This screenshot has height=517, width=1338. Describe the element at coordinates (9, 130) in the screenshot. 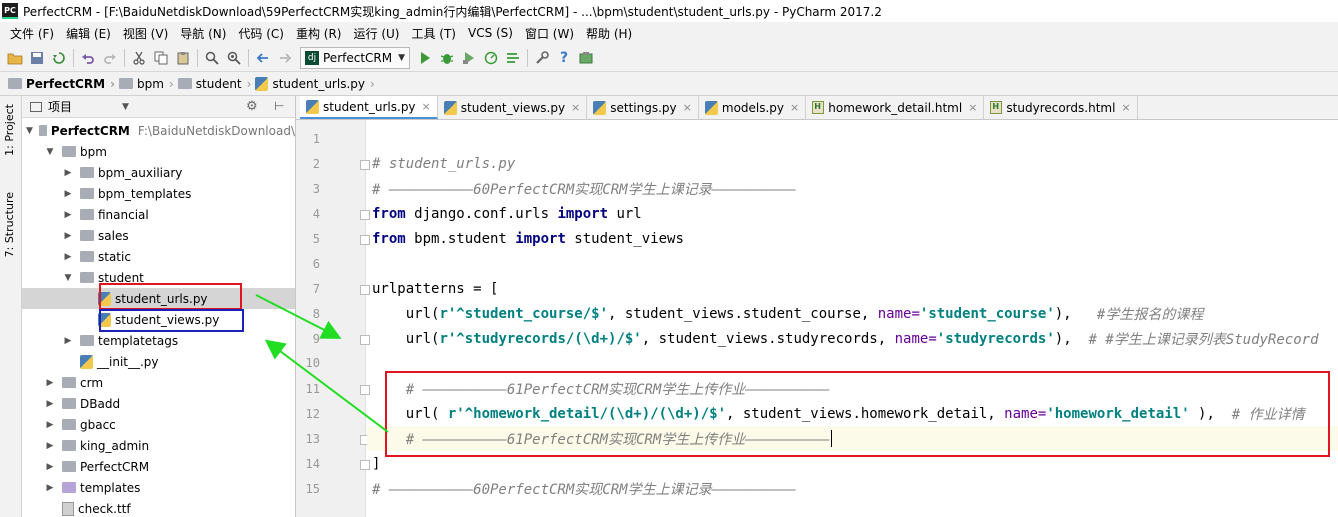

I see `project-tool-tab: 1: Project` at that location.